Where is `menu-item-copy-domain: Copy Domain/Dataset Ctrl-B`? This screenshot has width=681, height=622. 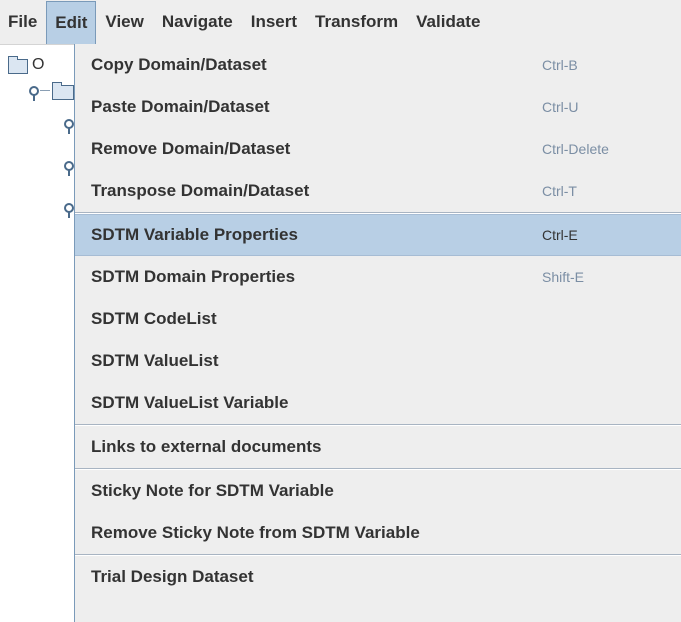
menu-item-copy-domain: Copy Domain/Dataset Ctrl-B is located at coordinates (378, 65).